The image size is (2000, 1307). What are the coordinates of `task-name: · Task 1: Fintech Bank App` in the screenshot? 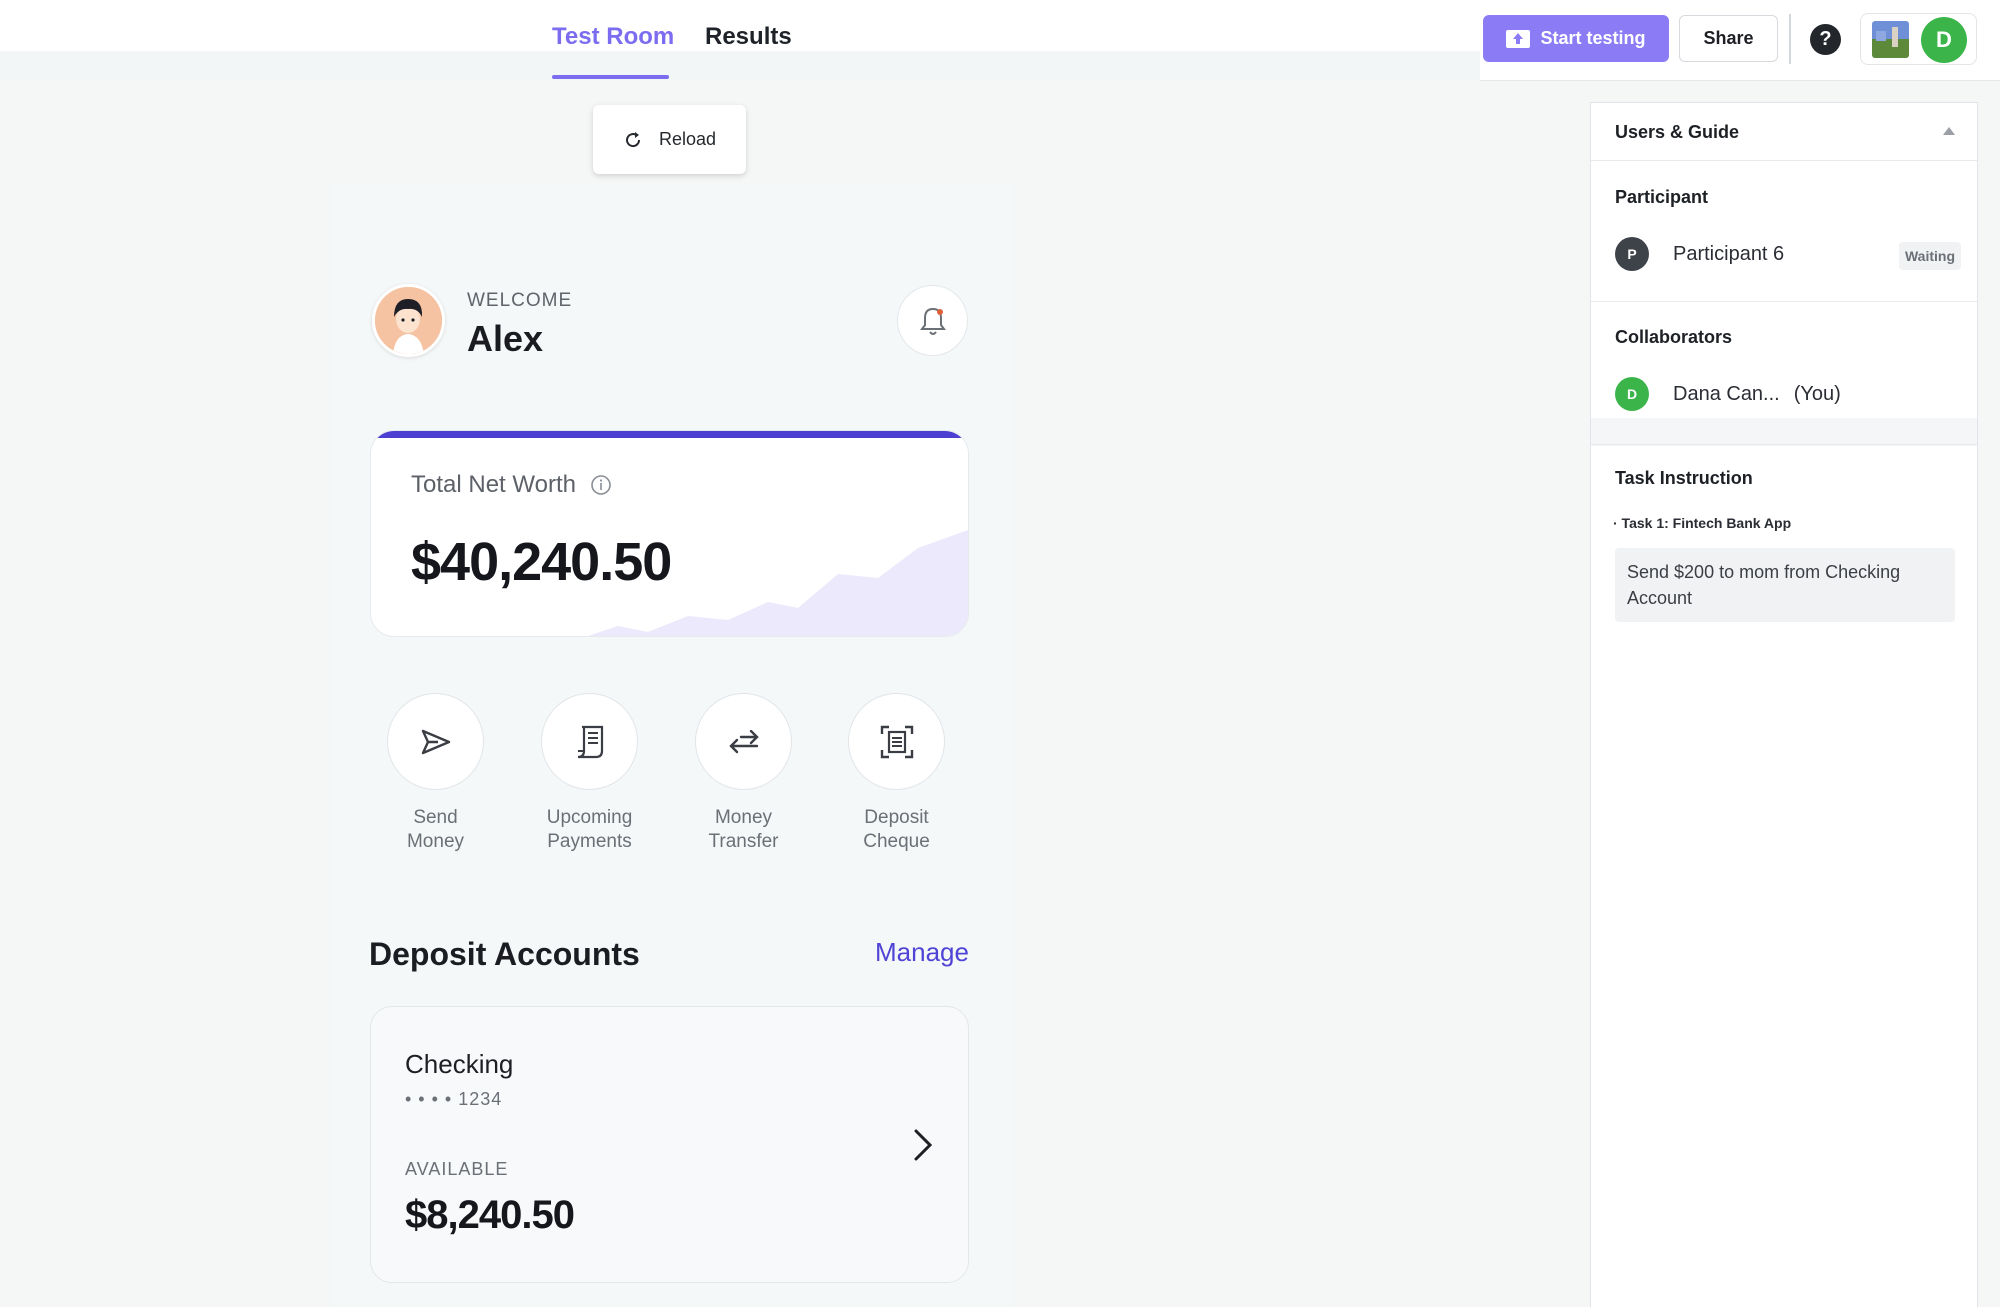 It's located at (1702, 523).